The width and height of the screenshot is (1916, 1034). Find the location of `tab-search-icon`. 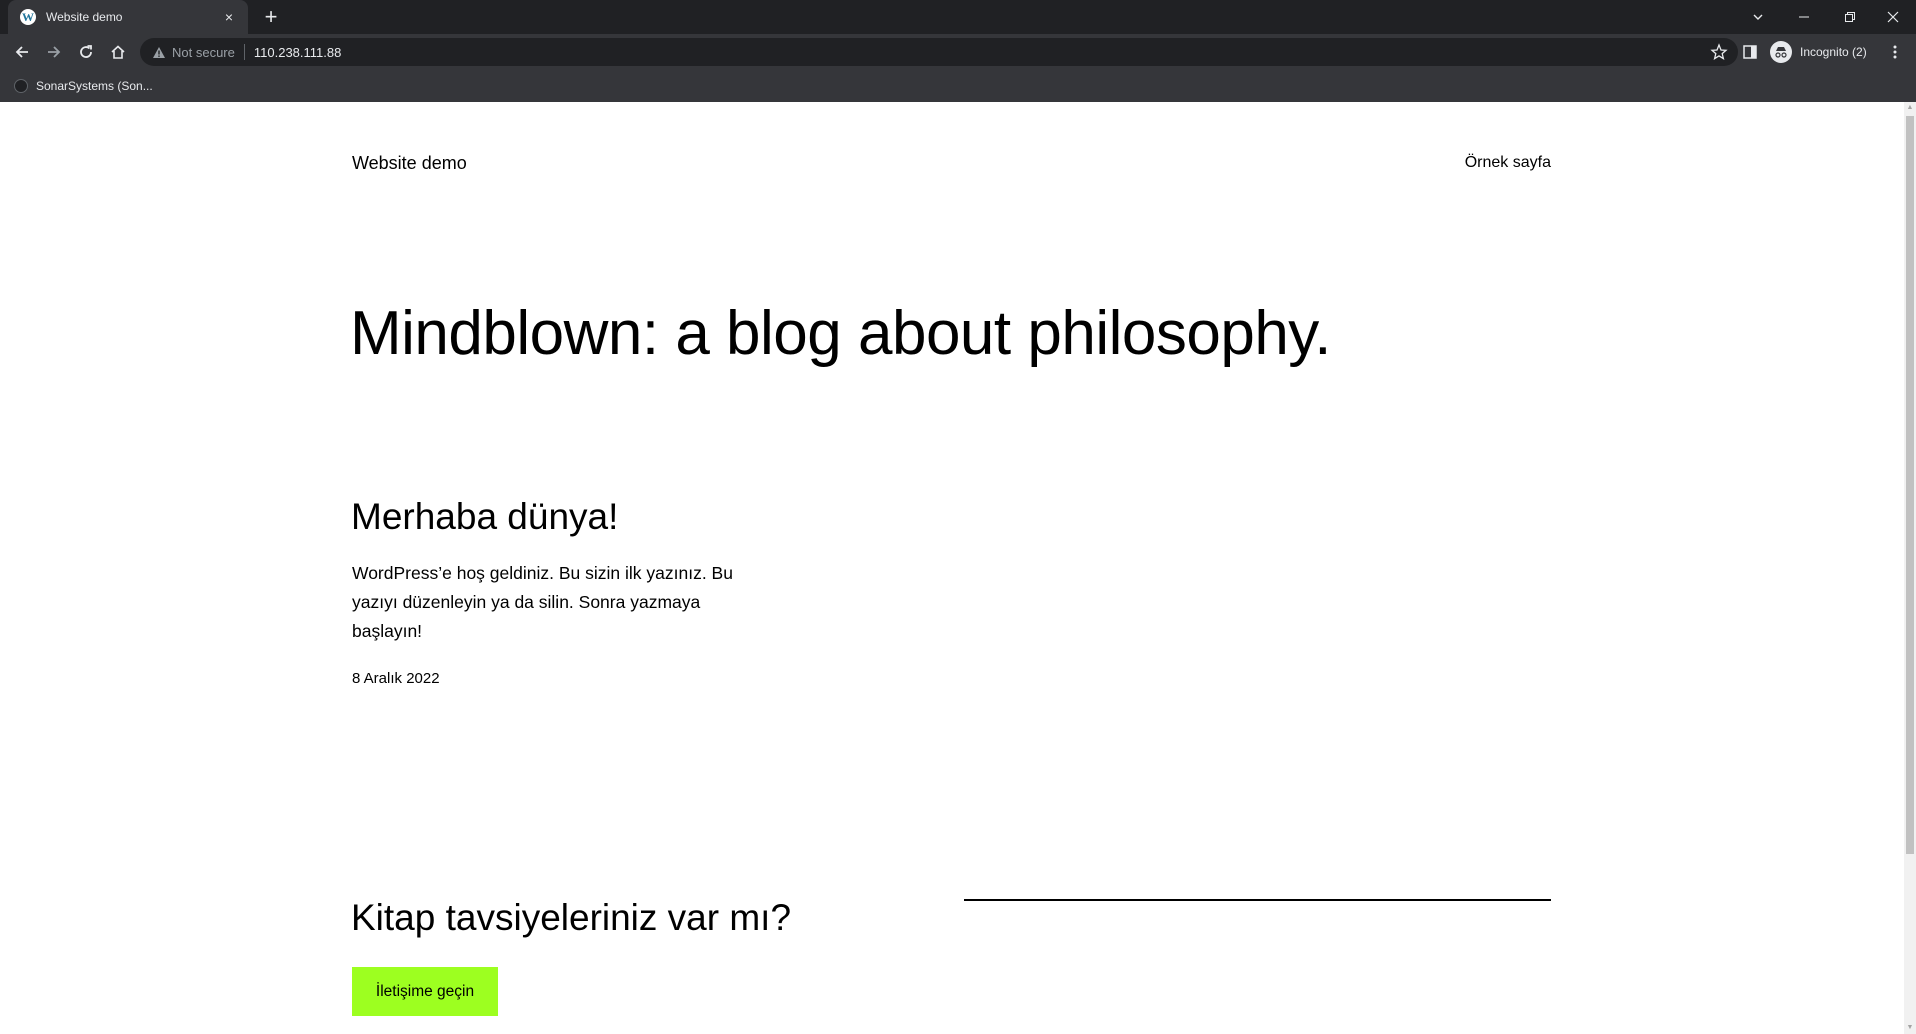

tab-search-icon is located at coordinates (1758, 17).